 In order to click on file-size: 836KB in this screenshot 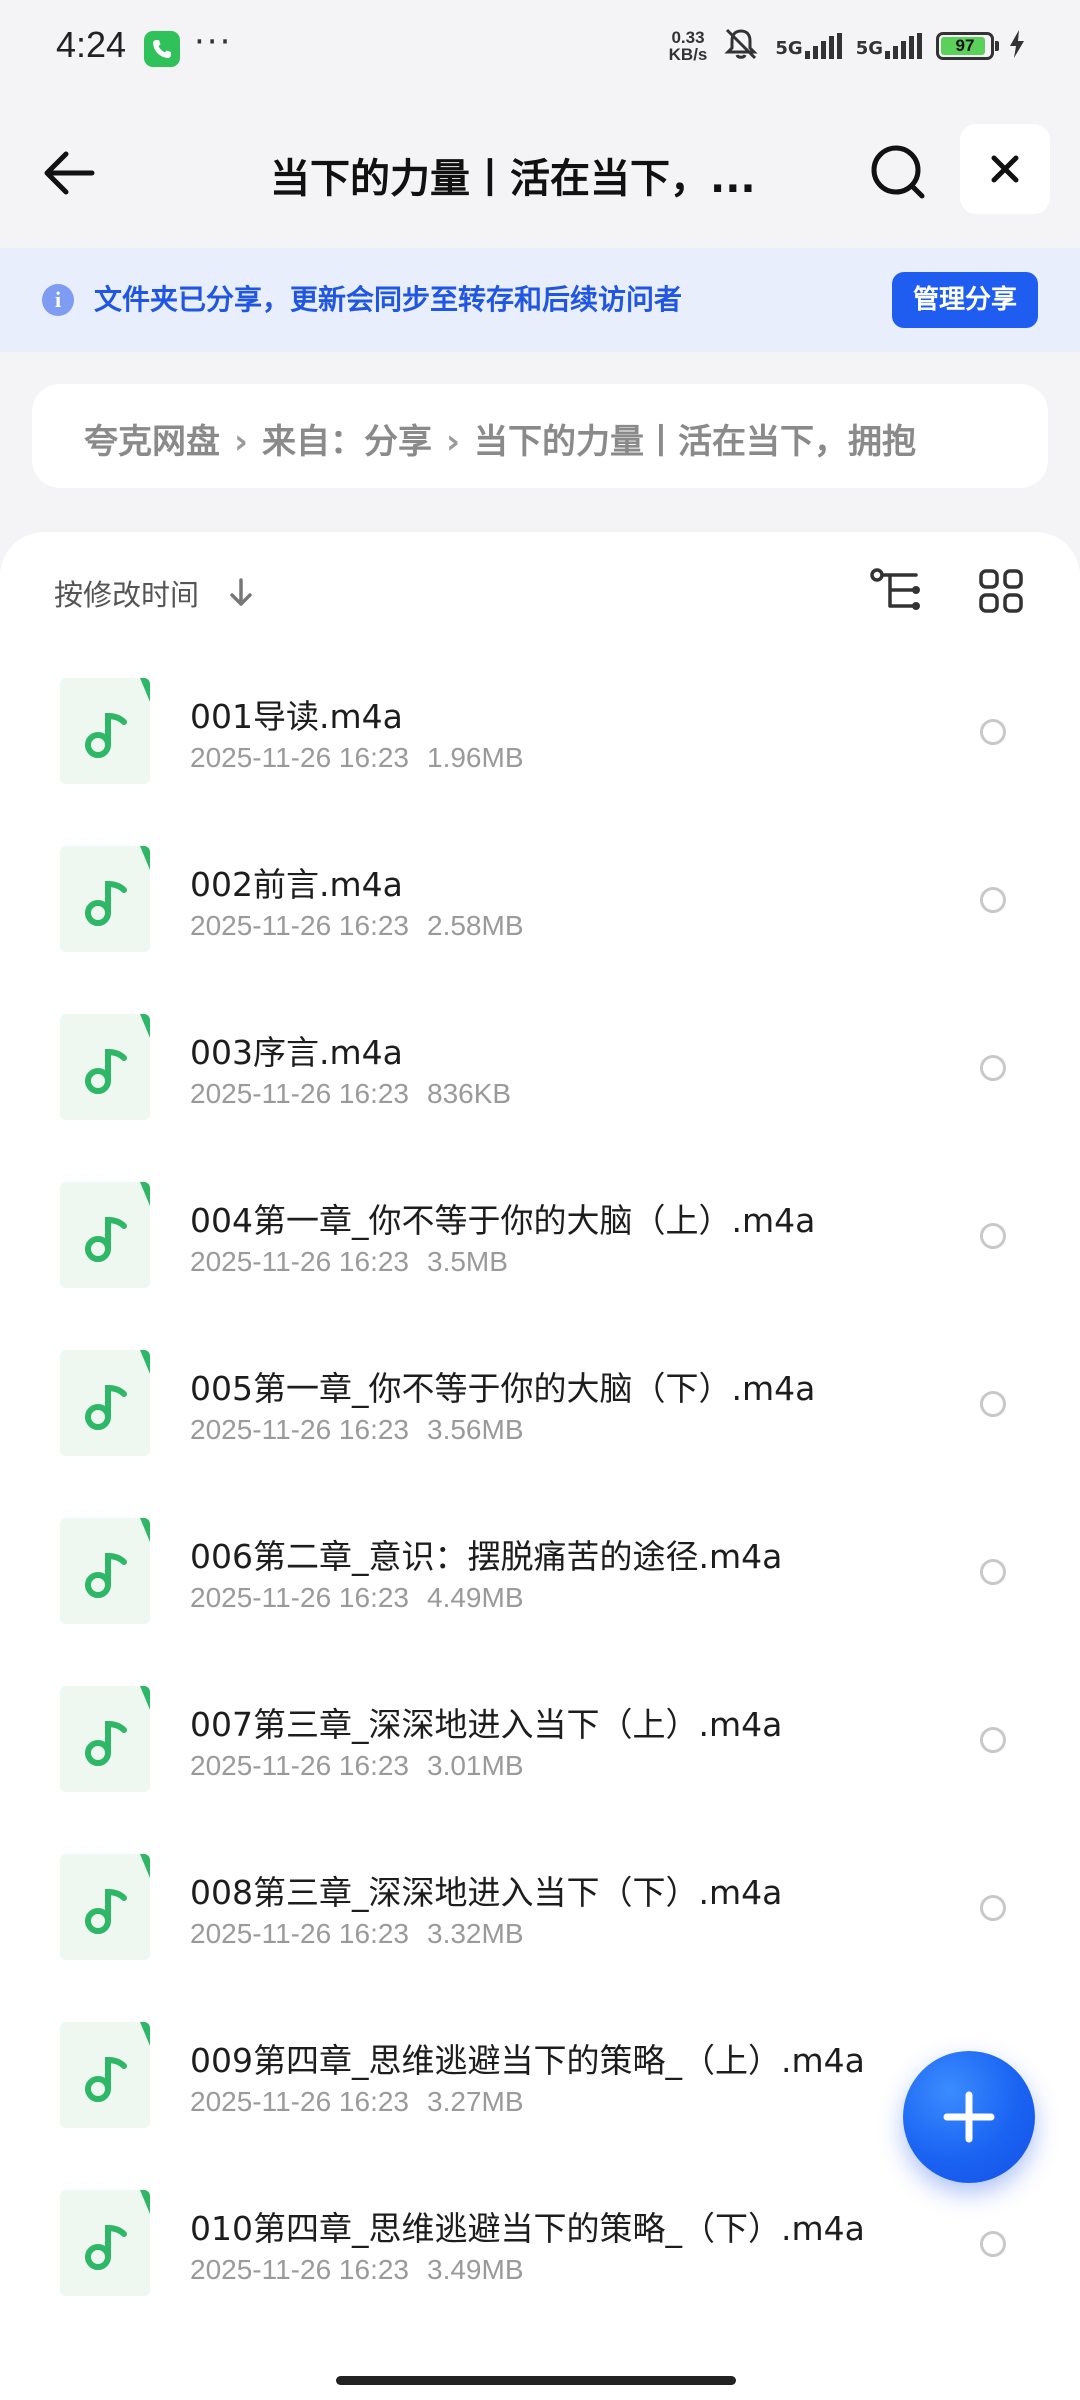, I will do `click(469, 1093)`.